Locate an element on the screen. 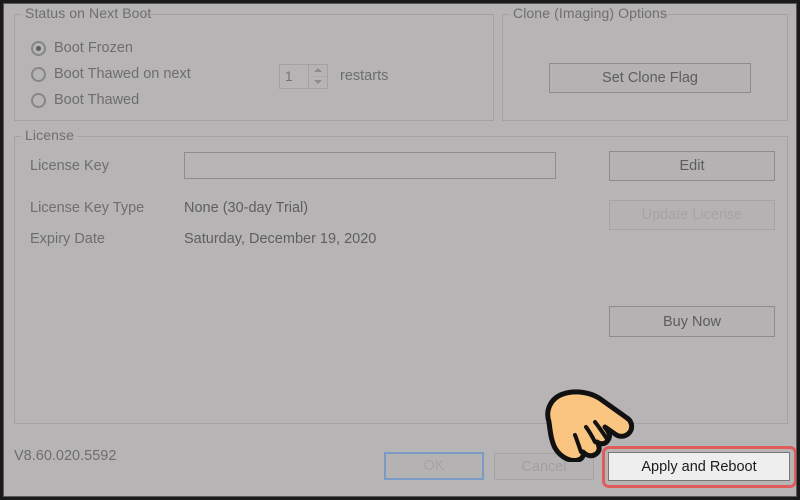 This screenshot has width=800, height=500. ok-button: OK is located at coordinates (434, 466).